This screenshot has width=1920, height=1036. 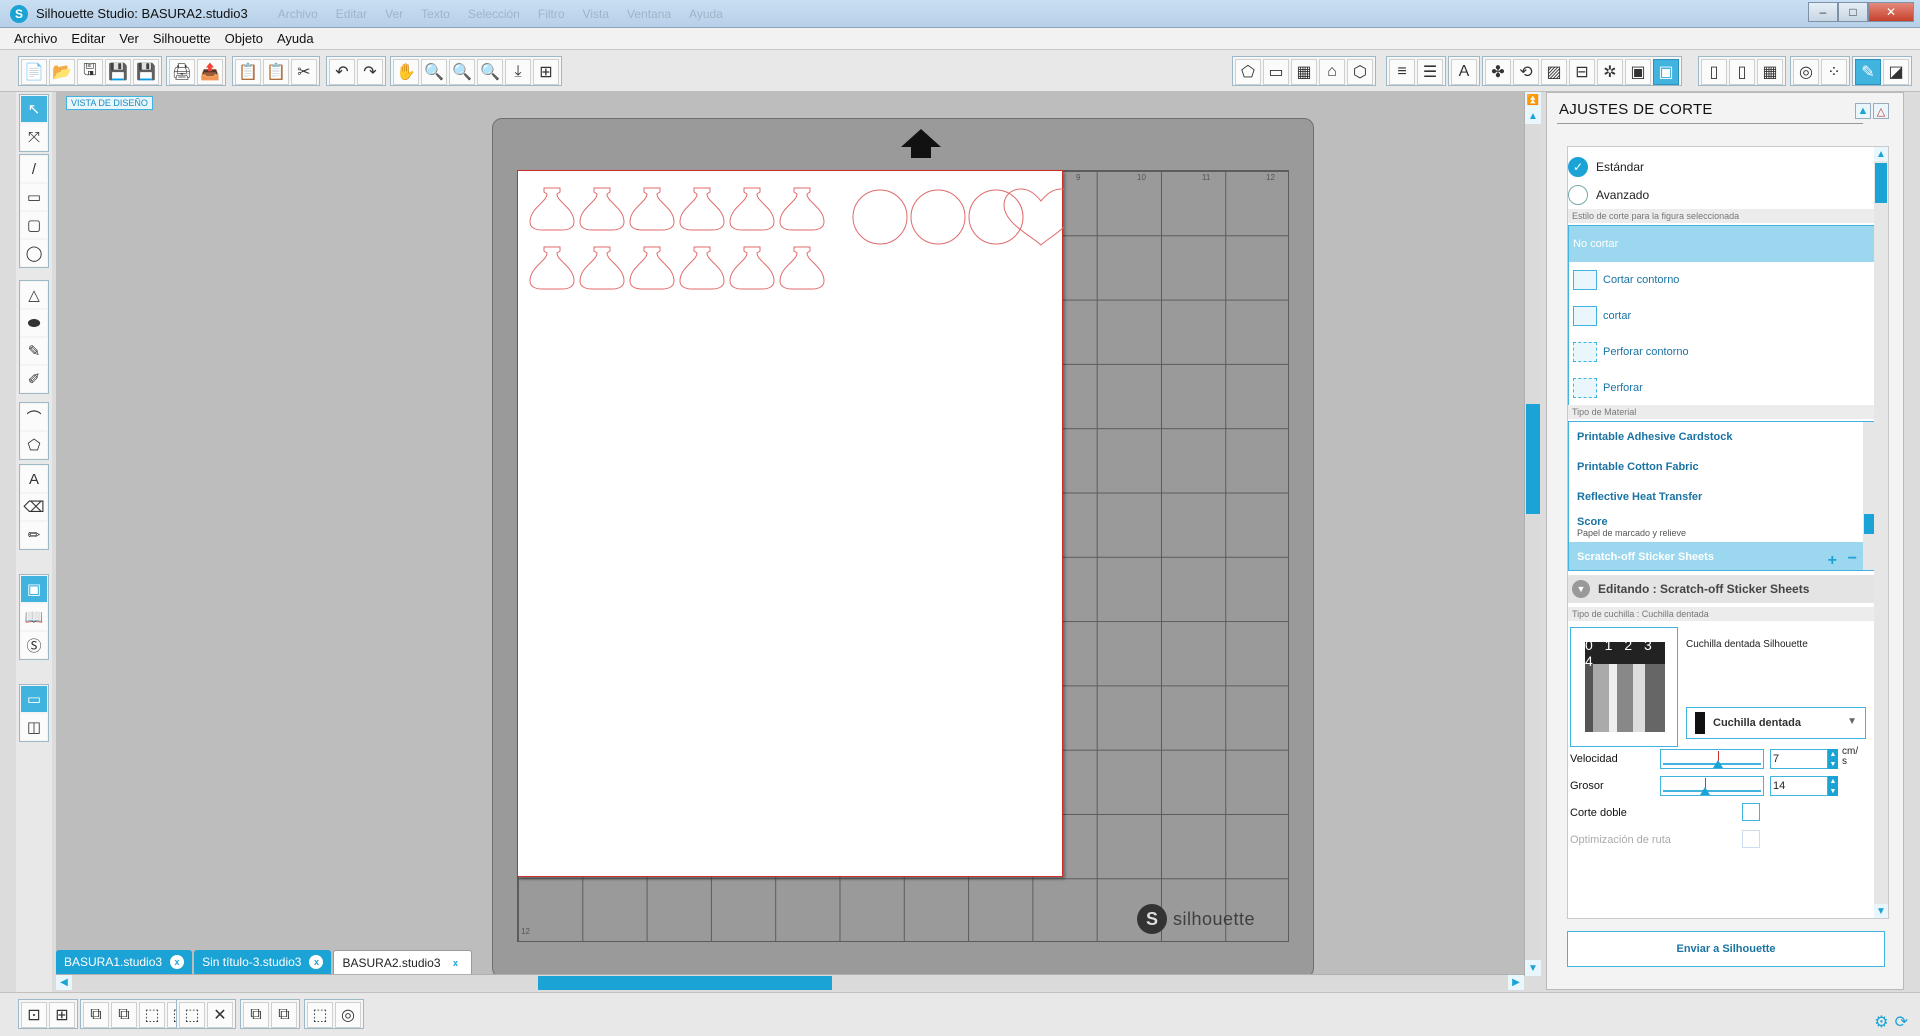 What do you see at coordinates (1863, 111) in the screenshot?
I see `panel-collapse-icon: ▲` at bounding box center [1863, 111].